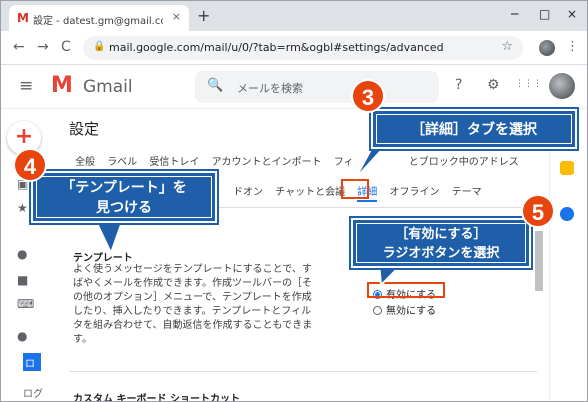 This screenshot has height=402, width=588. I want to click on side-panel, so click(568, 255).